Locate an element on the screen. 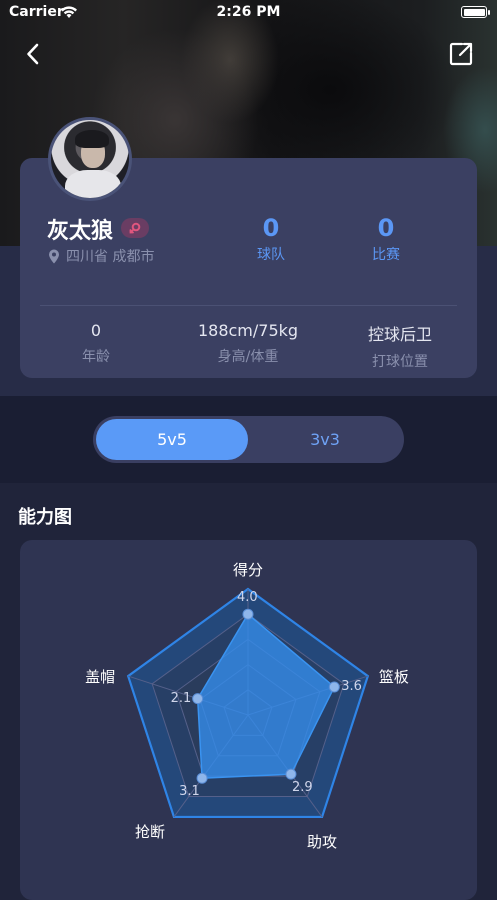  info-age: 0 年龄 is located at coordinates (96, 343).